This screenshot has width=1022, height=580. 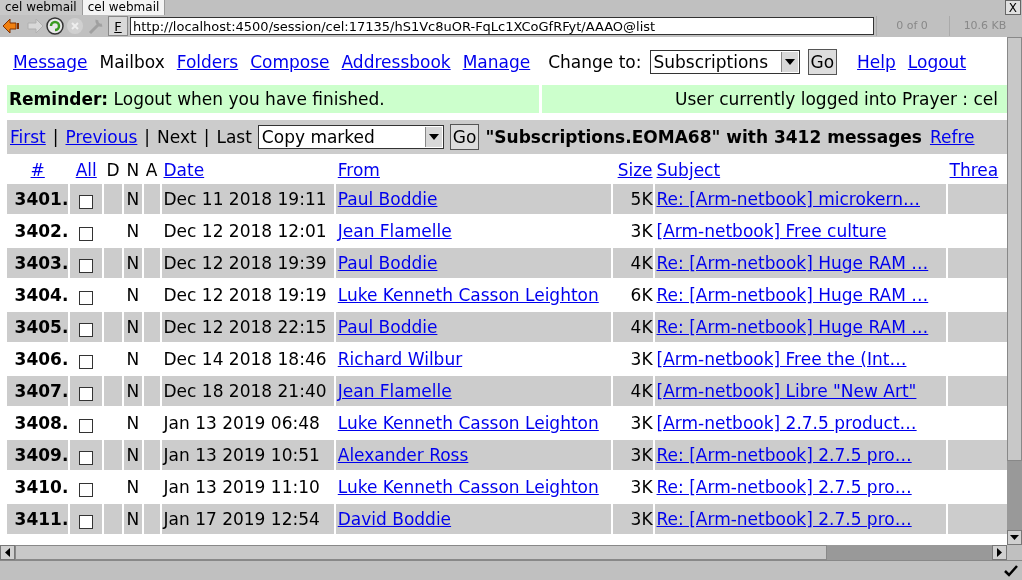 What do you see at coordinates (118, 26) in the screenshot?
I see `find-button: F` at bounding box center [118, 26].